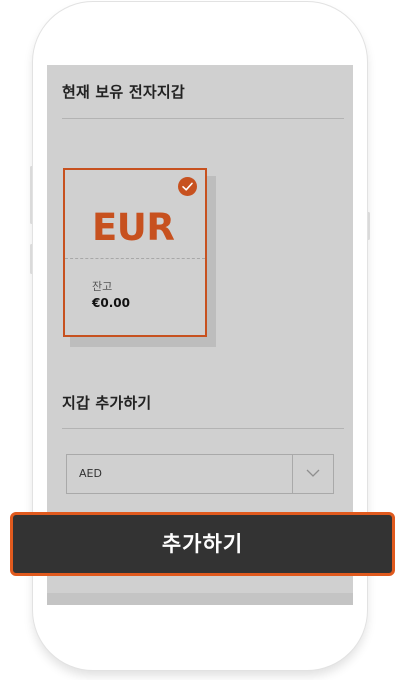 This screenshot has height=680, width=400. What do you see at coordinates (123, 92) in the screenshot?
I see `current-wallets-title: 현재 보유 전자지갑` at bounding box center [123, 92].